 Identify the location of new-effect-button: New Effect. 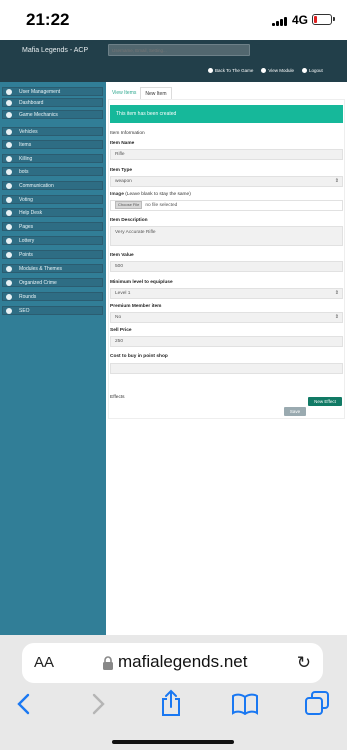
(325, 401).